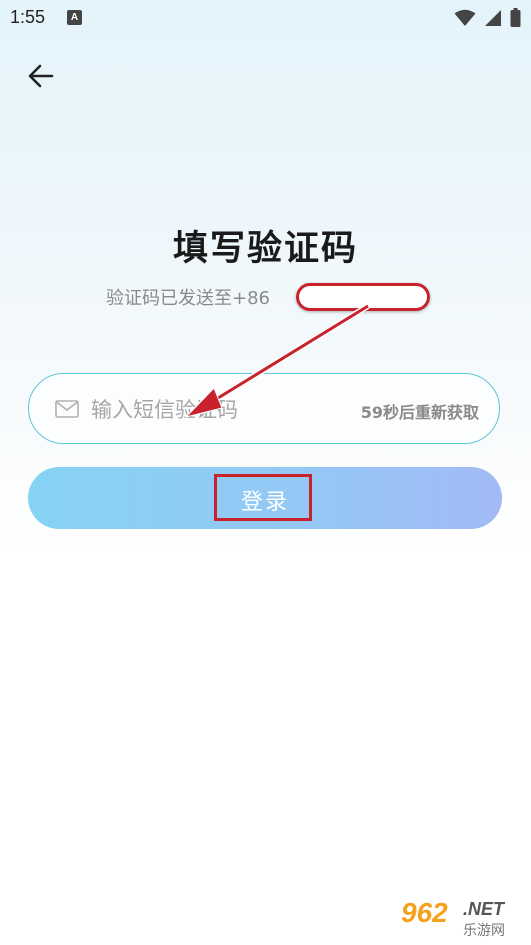  Describe the element at coordinates (363, 297) in the screenshot. I see `phone-number-redaction` at that location.